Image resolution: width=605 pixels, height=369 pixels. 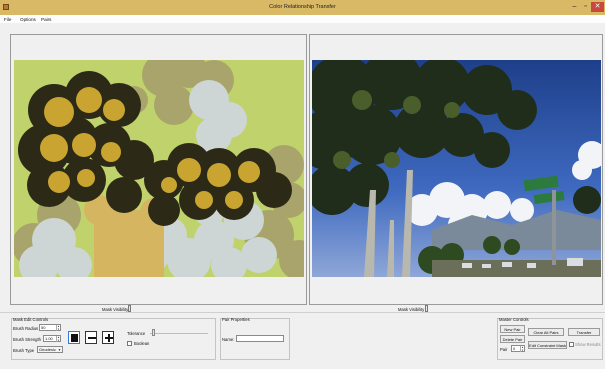 What do you see at coordinates (24, 350) in the screenshot?
I see `brush-type-label: Brush Type` at bounding box center [24, 350].